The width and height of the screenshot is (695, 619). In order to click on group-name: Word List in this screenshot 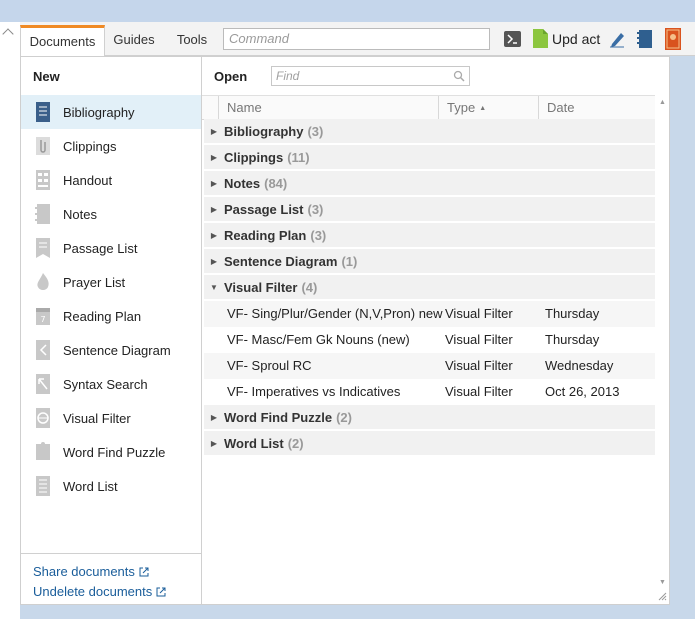, I will do `click(254, 443)`.